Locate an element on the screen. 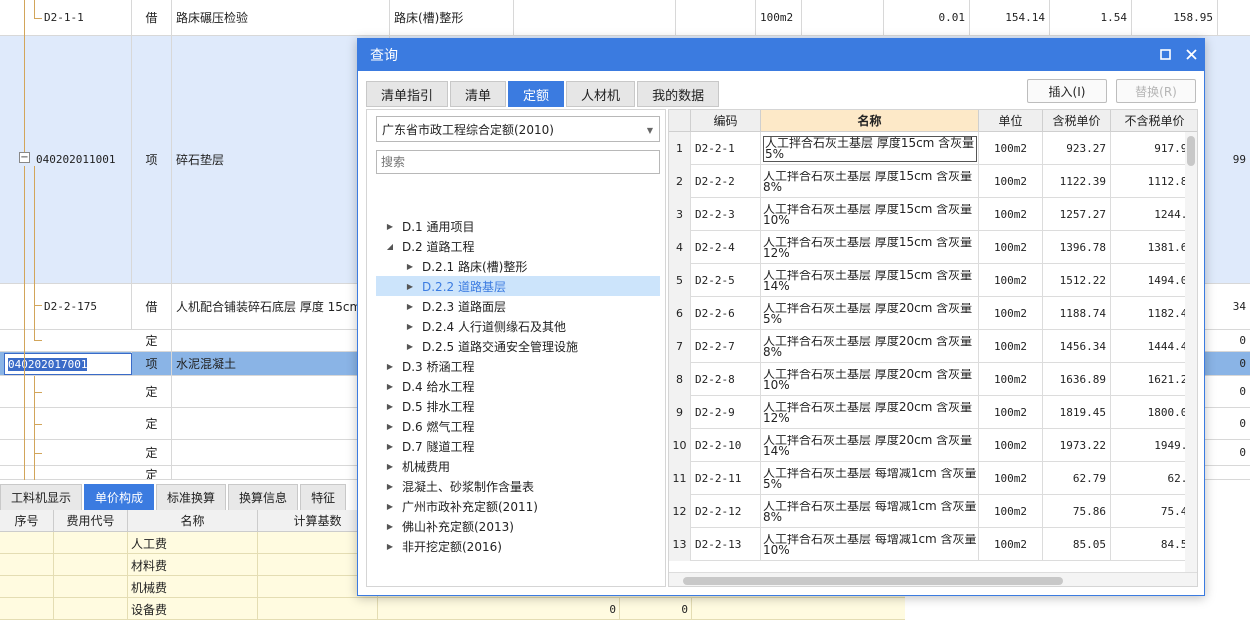 The image size is (1250, 620). cell-index: 7 is located at coordinates (680, 346).